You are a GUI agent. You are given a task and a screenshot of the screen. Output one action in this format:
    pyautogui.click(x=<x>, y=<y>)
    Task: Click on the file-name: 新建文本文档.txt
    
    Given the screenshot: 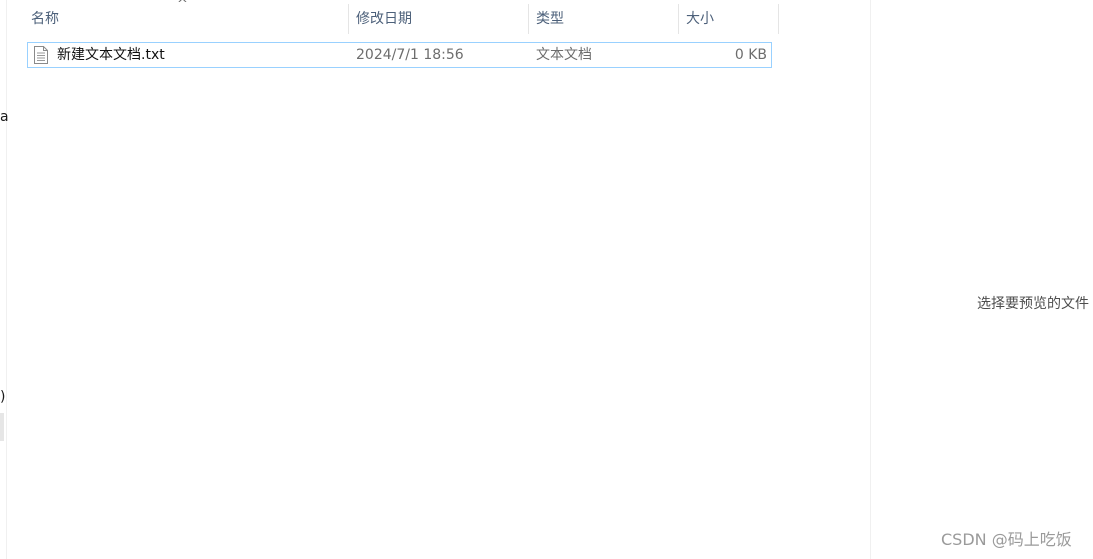 What is the action you would take?
    pyautogui.click(x=111, y=55)
    